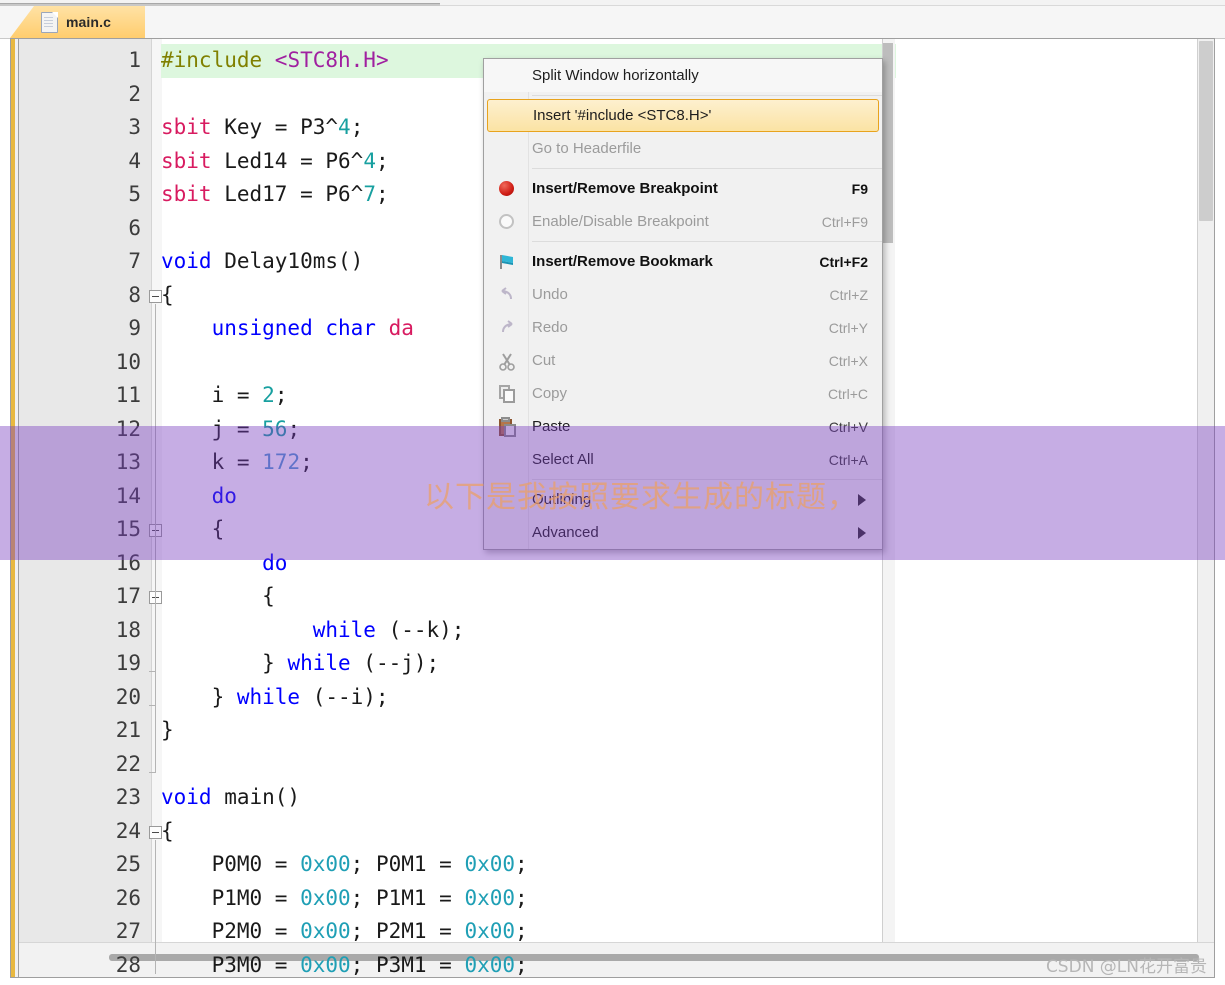 The height and width of the screenshot is (985, 1225). I want to click on menu-item-label: Enable/Disable Breakpoint, so click(620, 221).